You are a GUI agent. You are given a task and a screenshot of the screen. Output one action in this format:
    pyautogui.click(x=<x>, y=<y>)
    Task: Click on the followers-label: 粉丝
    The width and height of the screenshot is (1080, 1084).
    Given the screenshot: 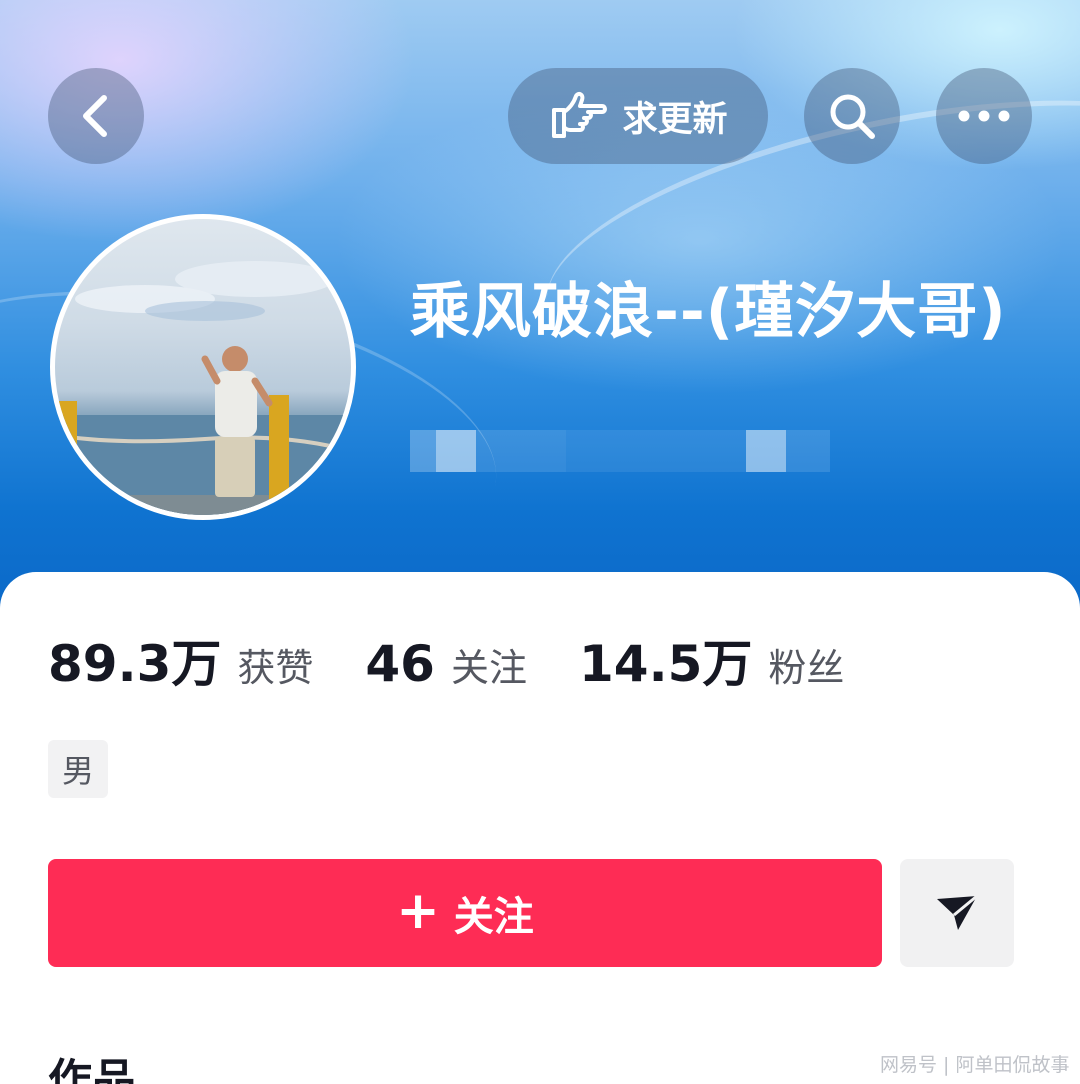 What is the action you would take?
    pyautogui.click(x=806, y=664)
    